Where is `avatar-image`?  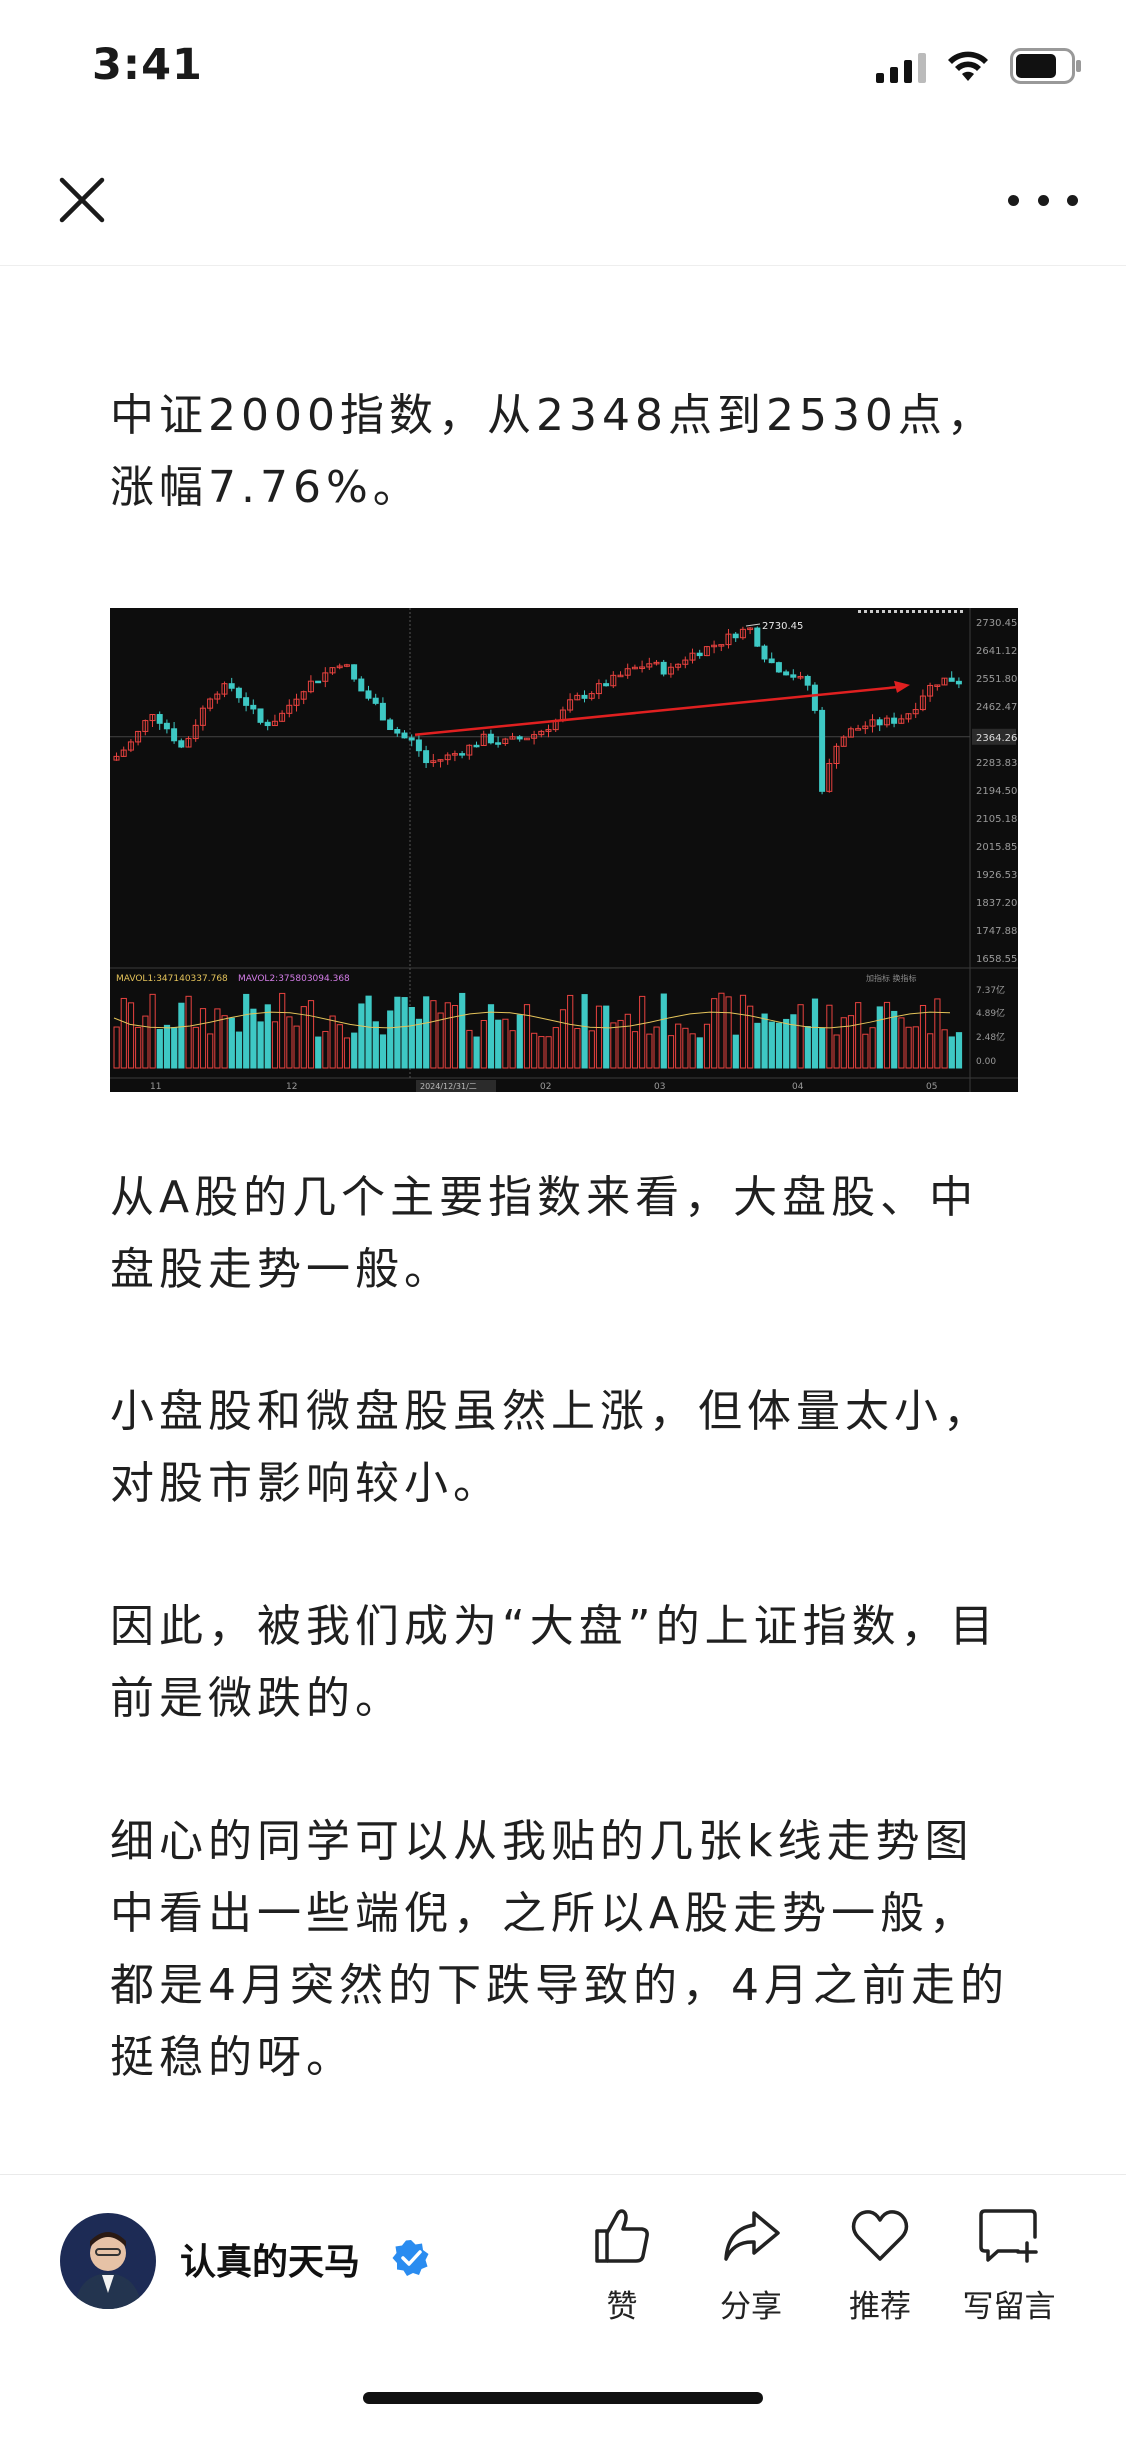
avatar-image is located at coordinates (108, 2261).